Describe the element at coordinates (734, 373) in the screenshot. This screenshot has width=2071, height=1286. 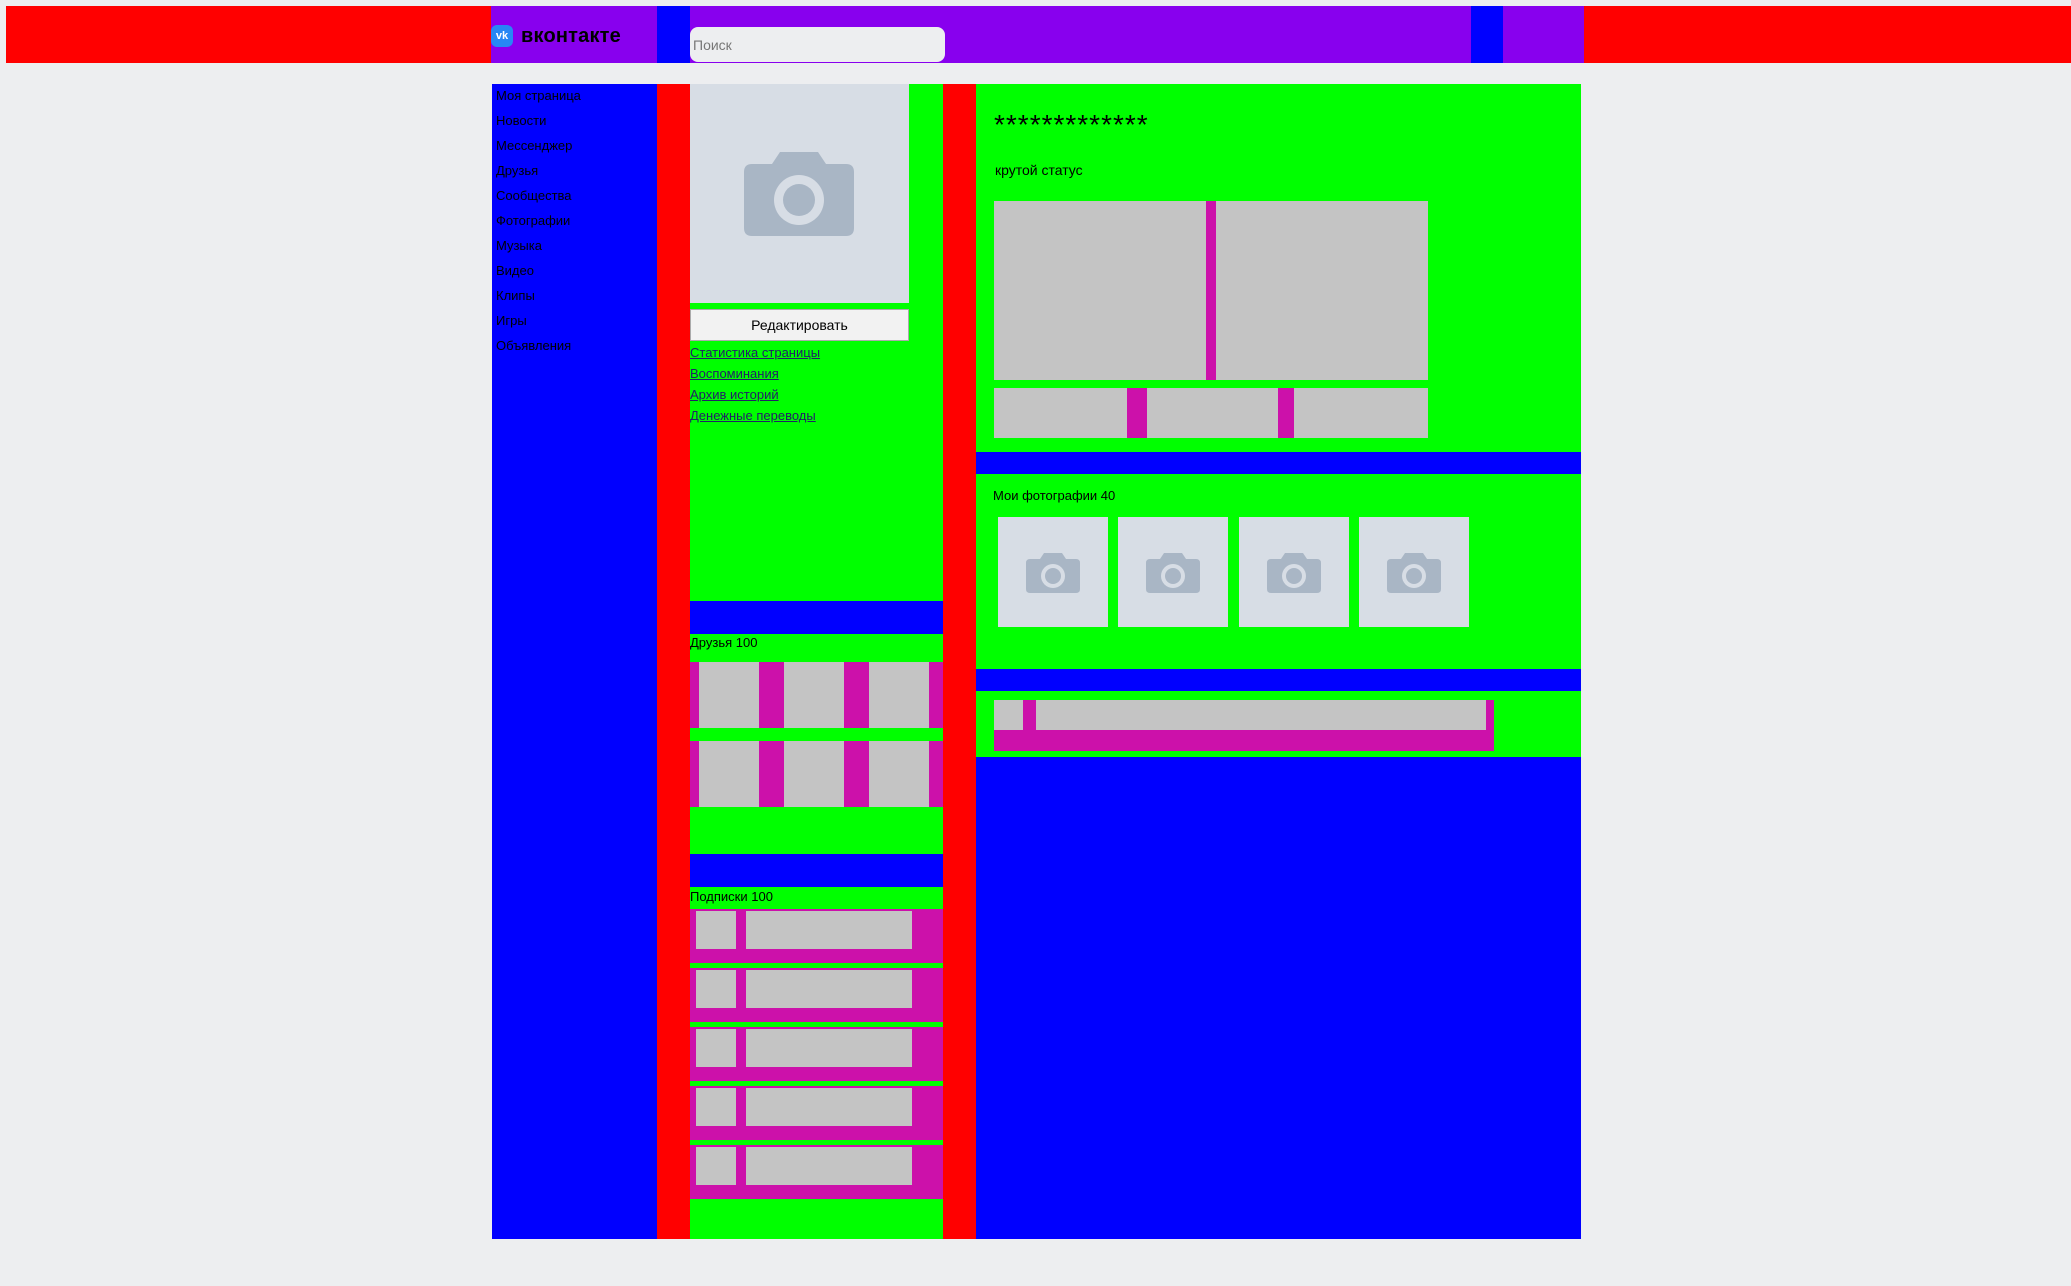
I see `link-memories: Воспоминания` at that location.